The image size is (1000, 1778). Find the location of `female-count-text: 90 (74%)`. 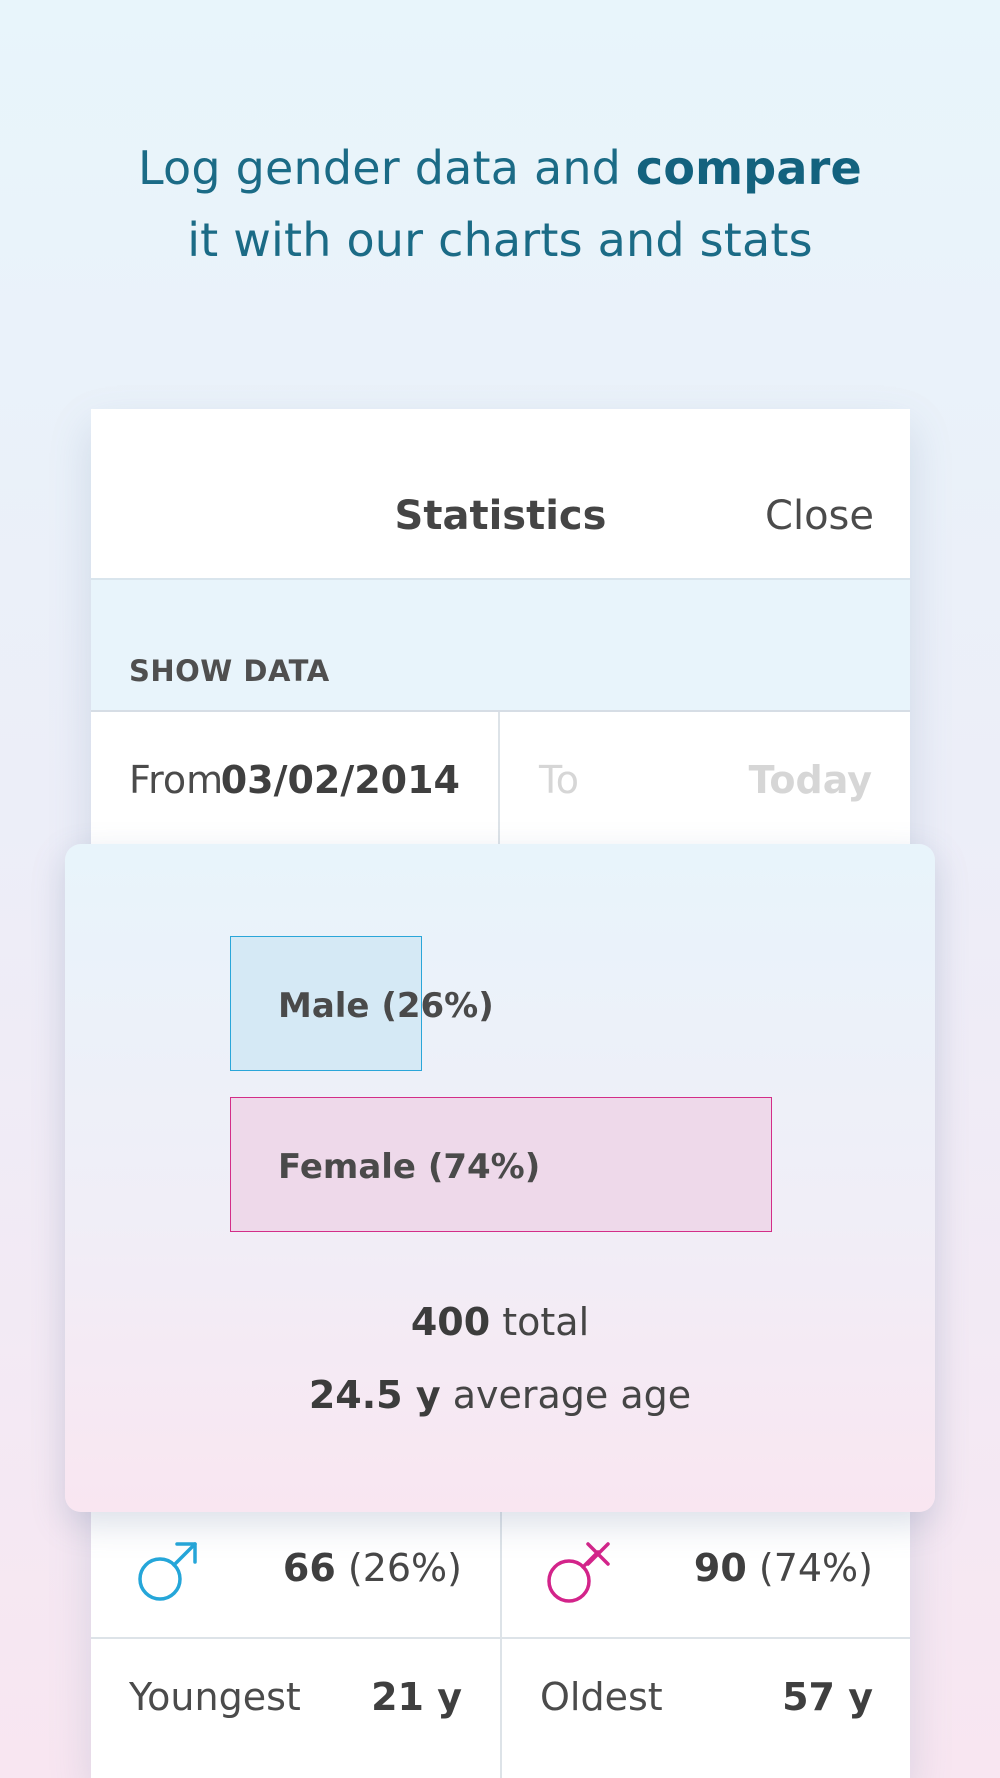

female-count-text: 90 (74%) is located at coordinates (783, 1568).